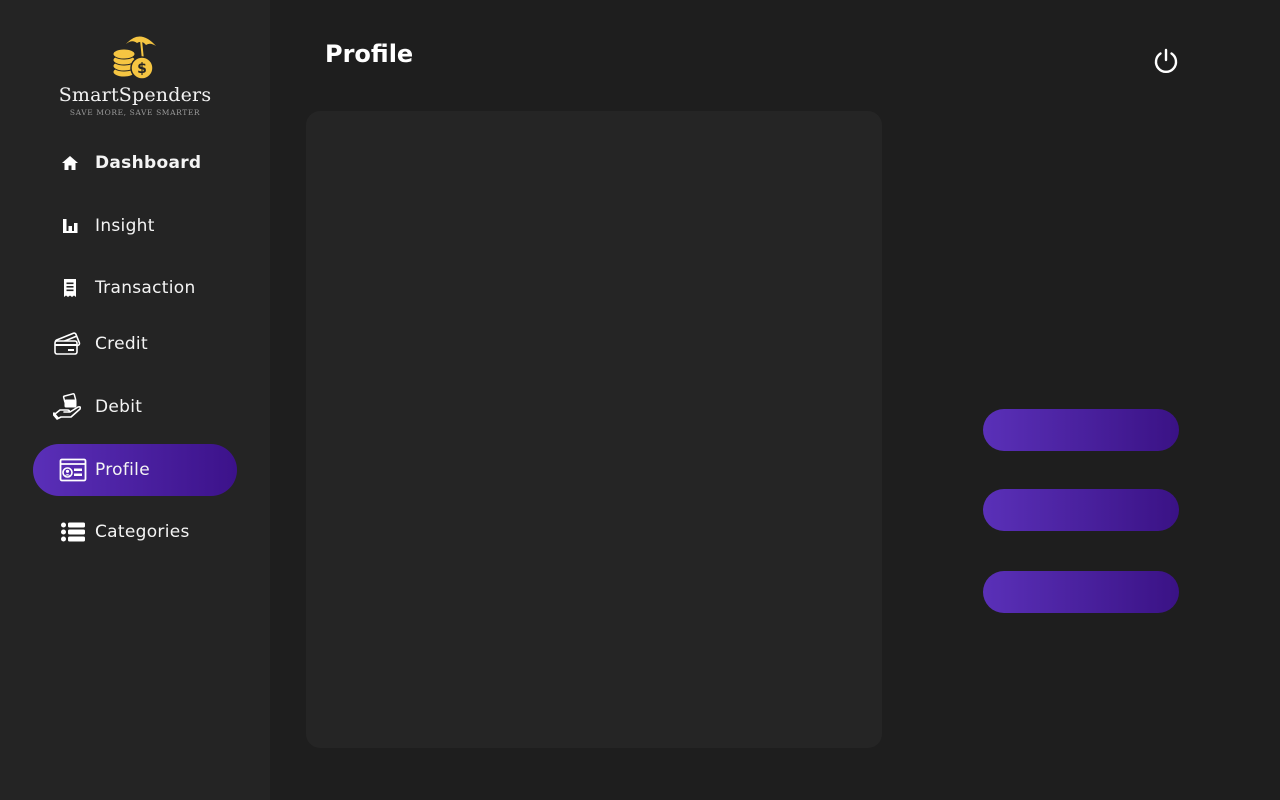 This screenshot has width=1280, height=800. I want to click on sidebar-item-label: Categories, so click(142, 532).